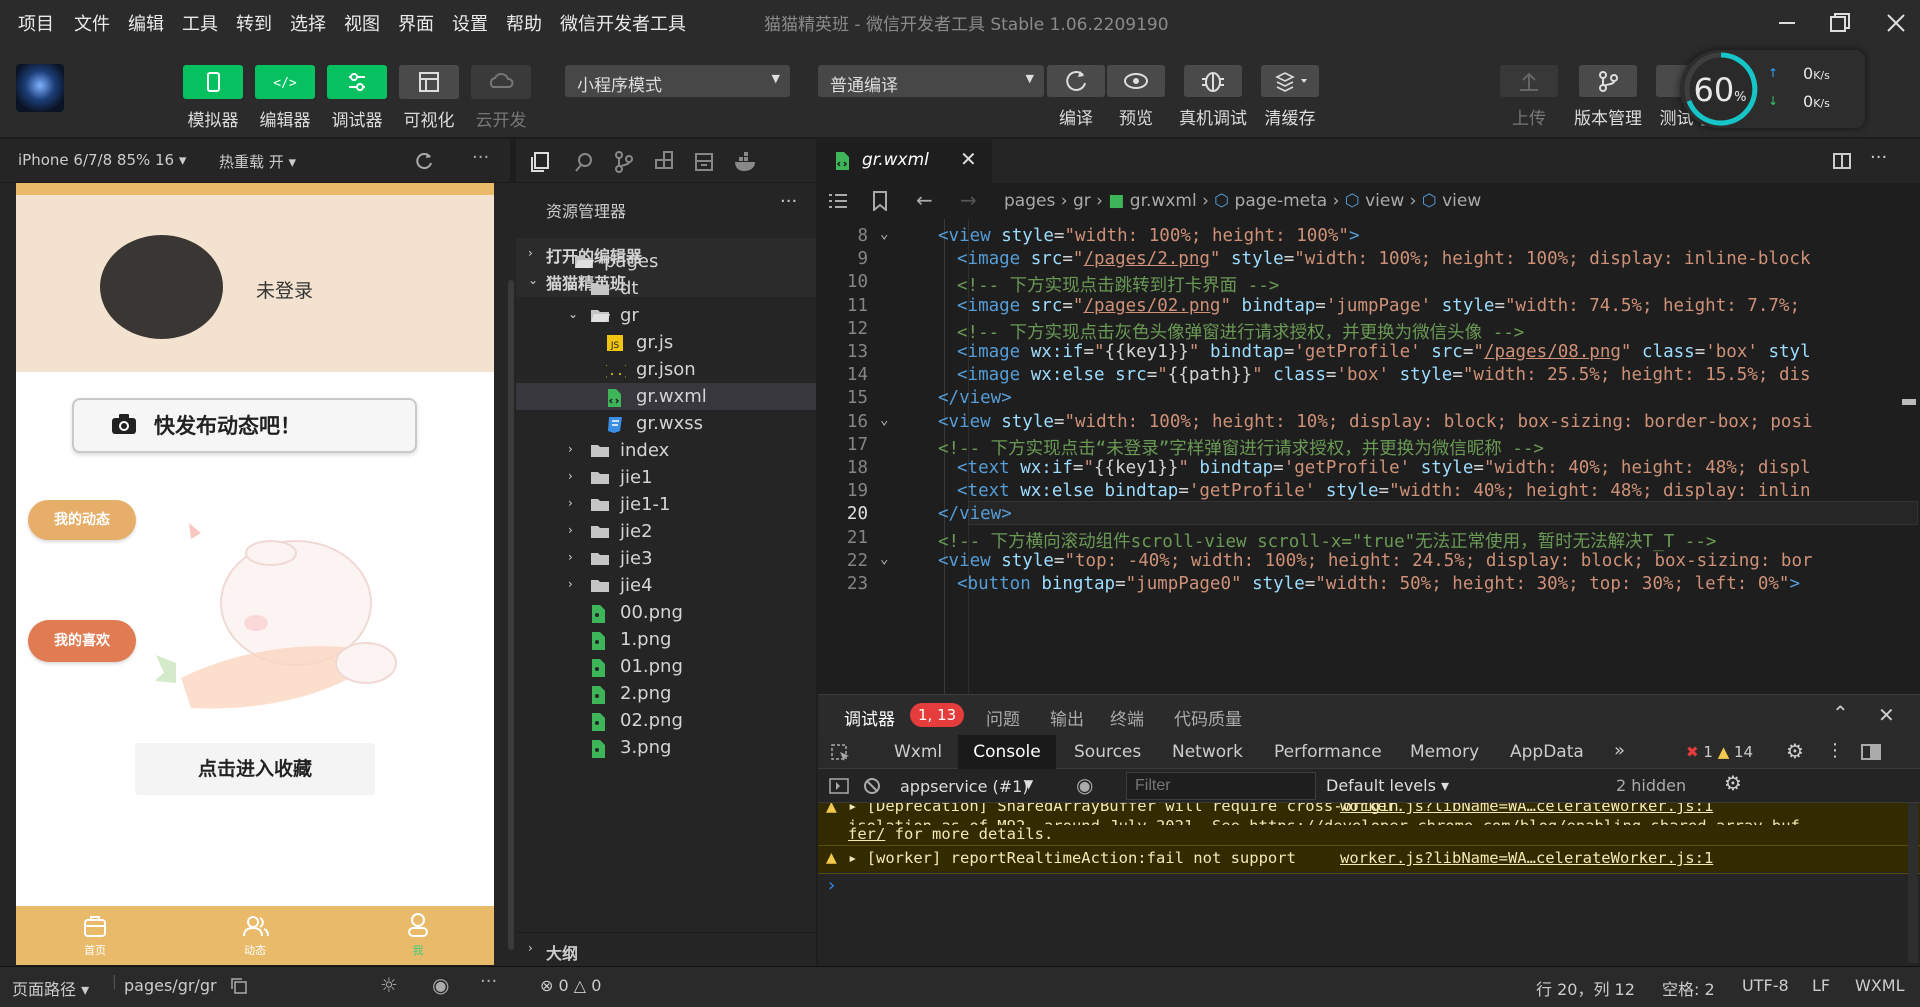  I want to click on panel-tab-appdata: AppData, so click(1547, 752).